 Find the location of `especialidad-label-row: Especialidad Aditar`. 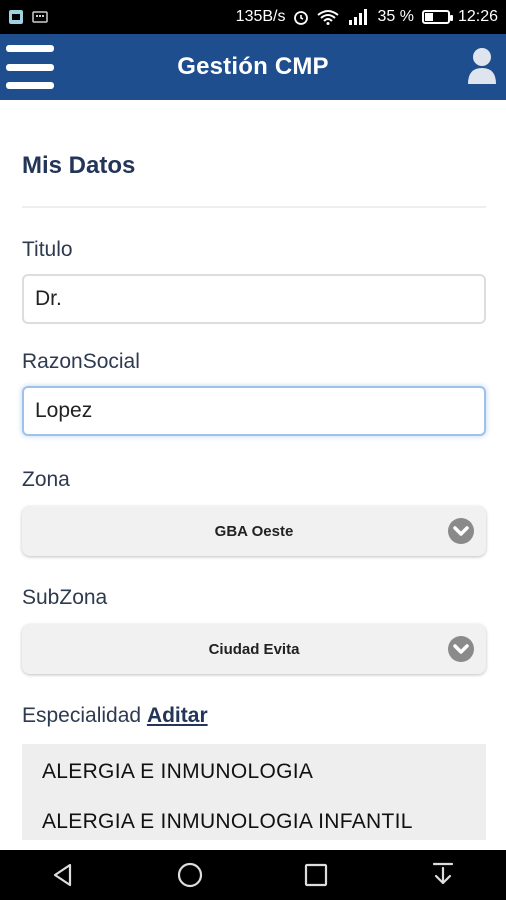

especialidad-label-row: Especialidad Aditar is located at coordinates (254, 716).